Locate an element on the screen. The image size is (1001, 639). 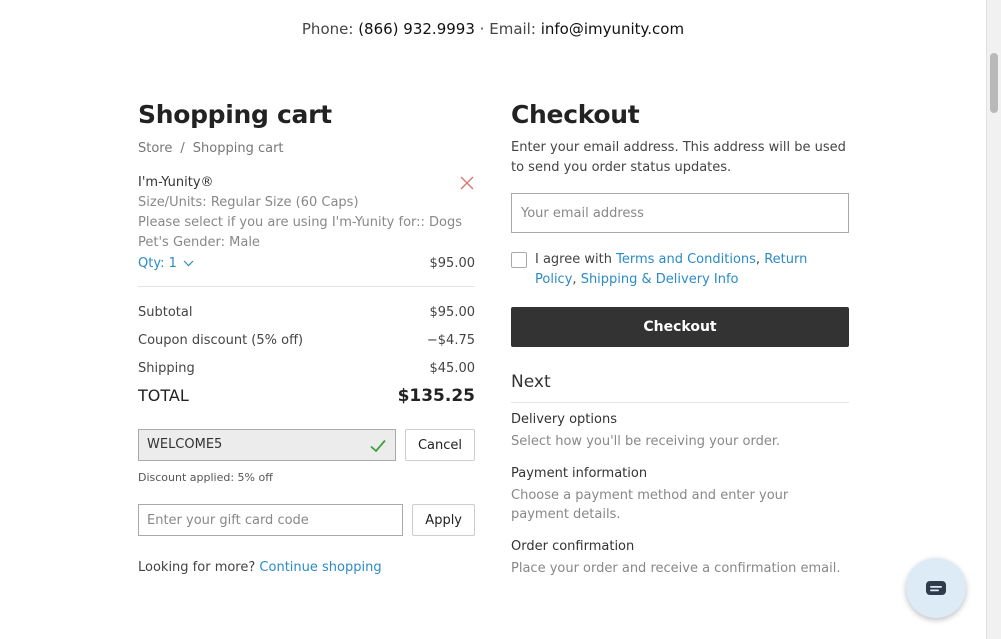
breadcrumb-current: Shopping cart is located at coordinates (238, 148).